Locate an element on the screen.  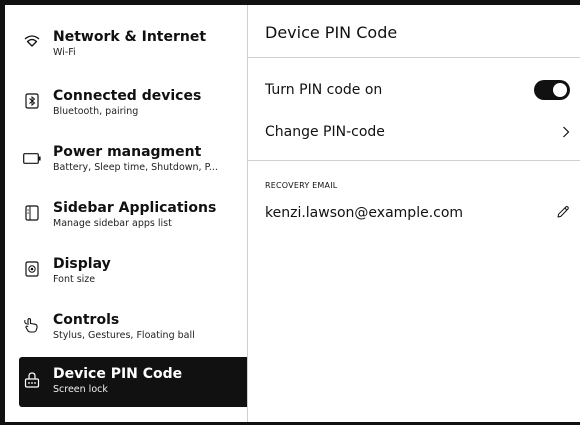
recovery-email-value: kenzi.lawson@example.com is located at coordinates (364, 213).